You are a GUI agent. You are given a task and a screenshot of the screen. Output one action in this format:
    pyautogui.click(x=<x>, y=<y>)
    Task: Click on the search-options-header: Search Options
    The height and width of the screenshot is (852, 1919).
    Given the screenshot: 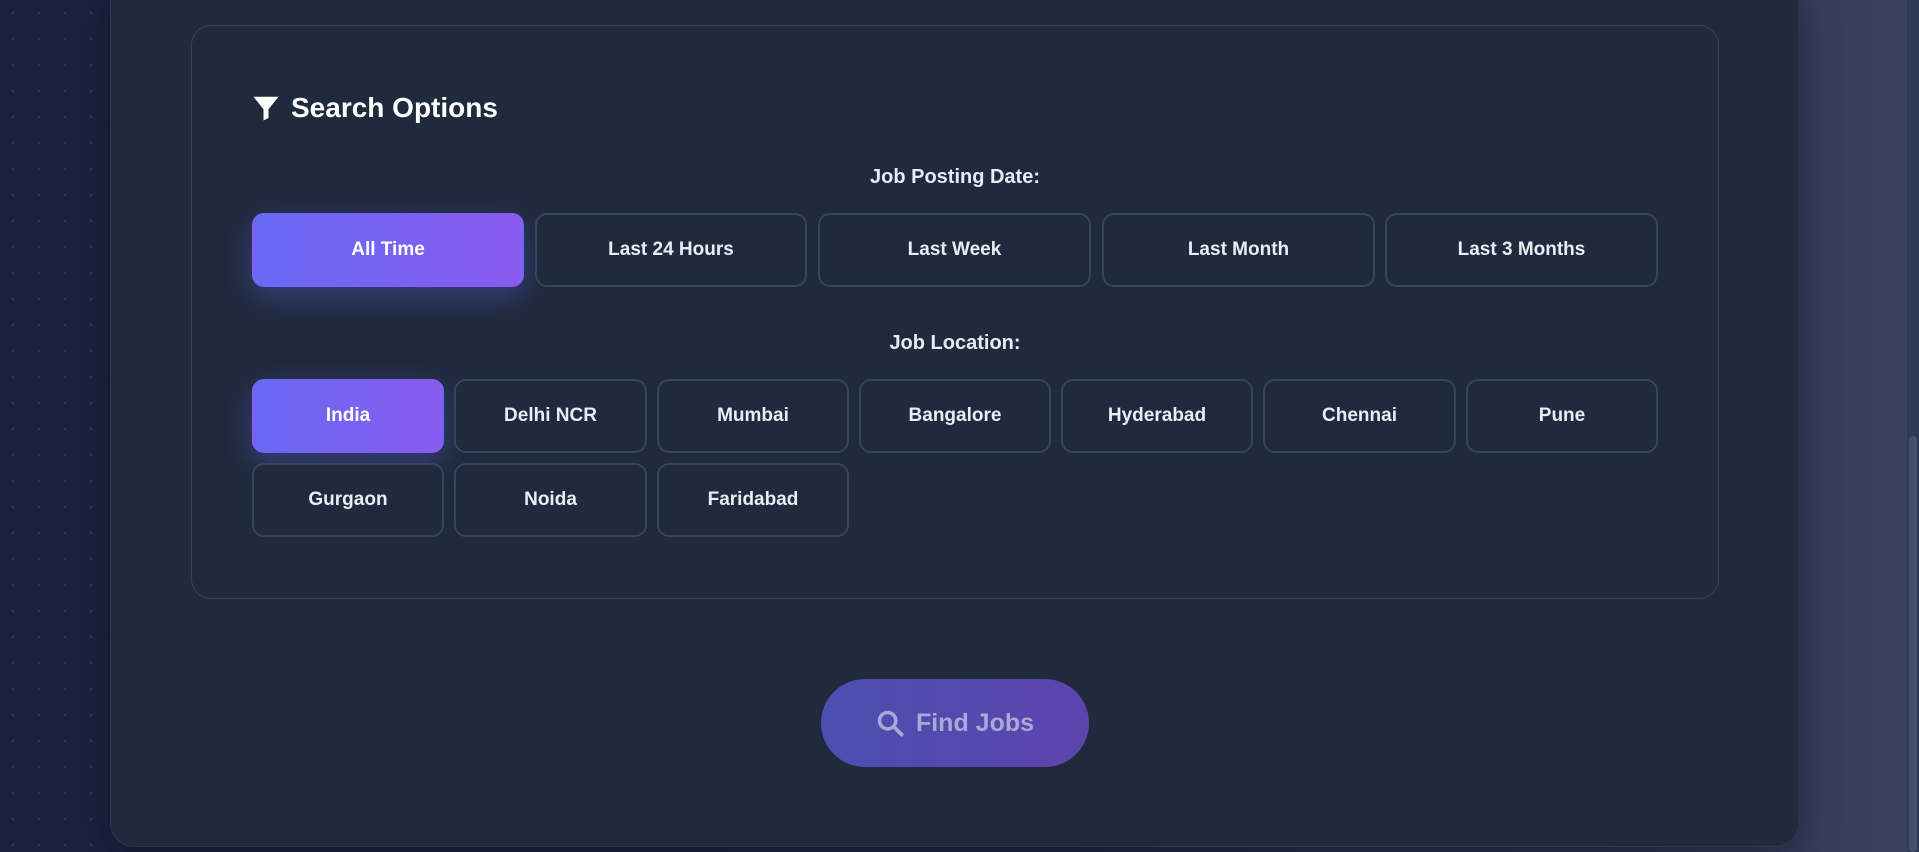 What is the action you would take?
    pyautogui.click(x=374, y=108)
    